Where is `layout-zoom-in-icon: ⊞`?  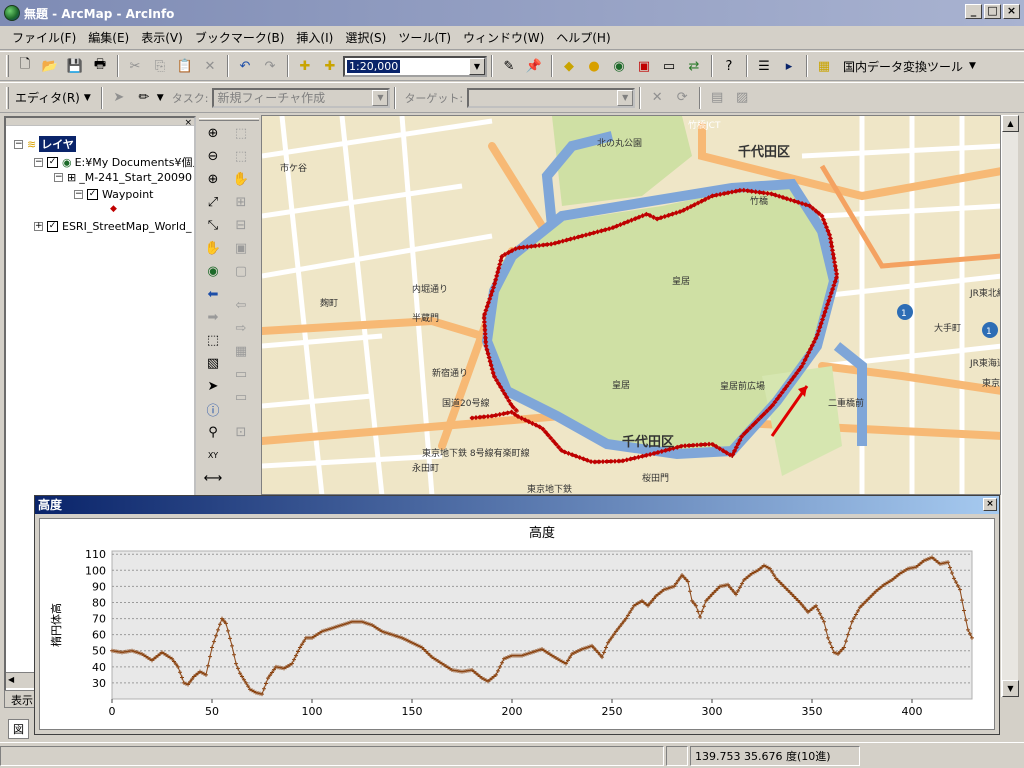
layout-zoom-in-icon: ⊞ is located at coordinates (241, 202).